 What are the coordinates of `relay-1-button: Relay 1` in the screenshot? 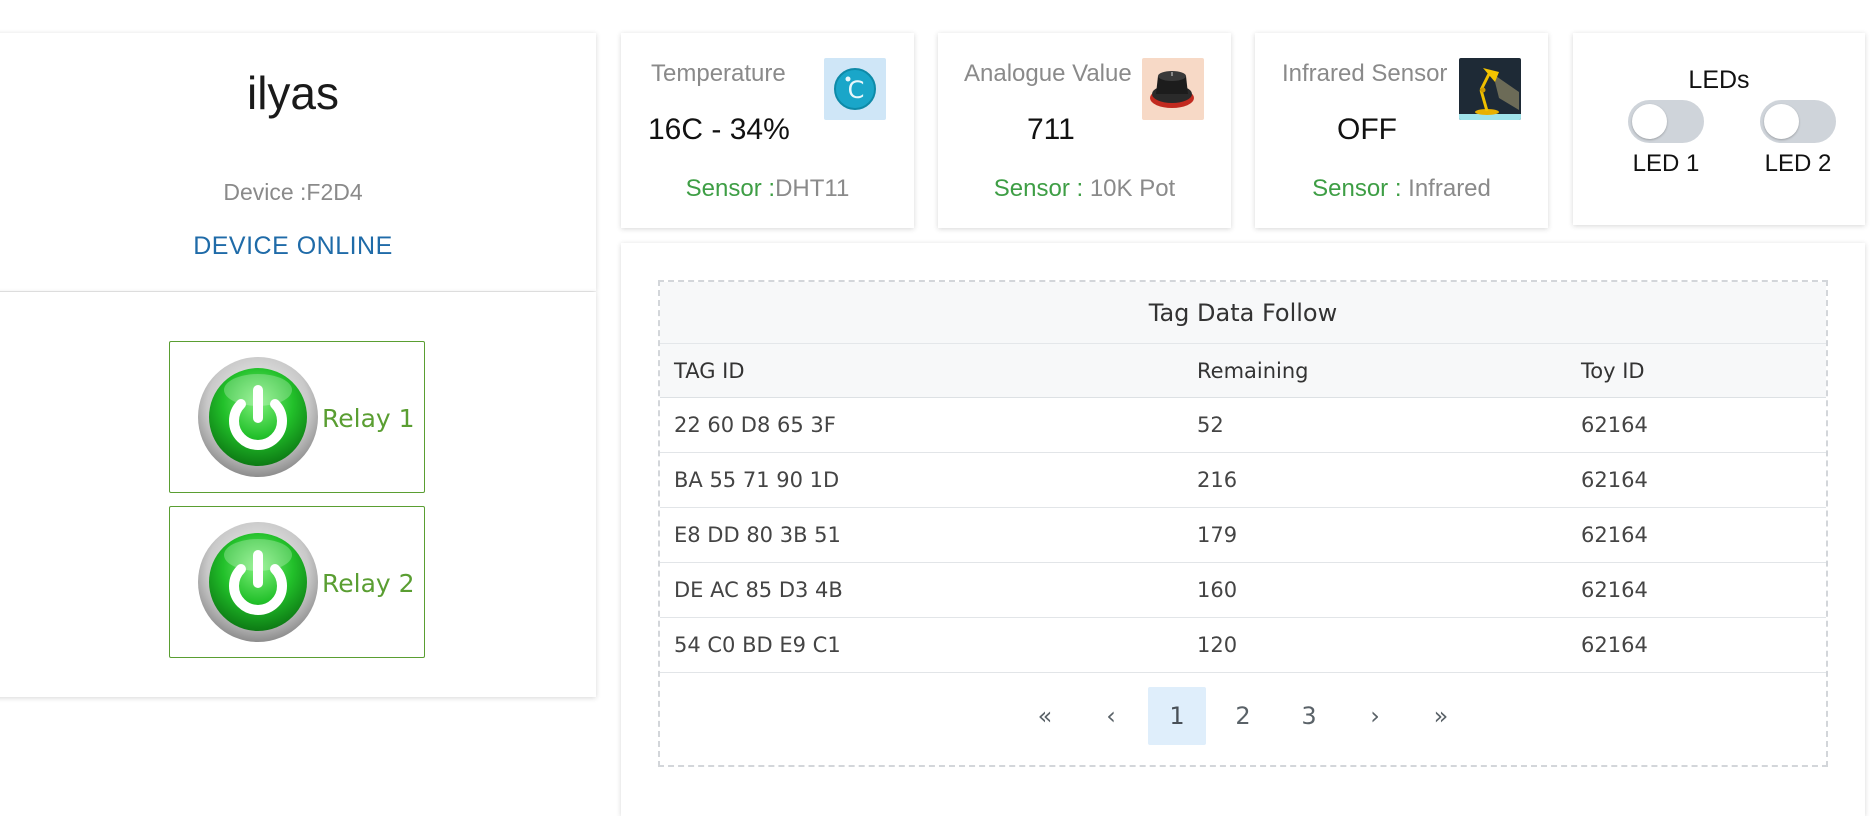 It's located at (297, 417).